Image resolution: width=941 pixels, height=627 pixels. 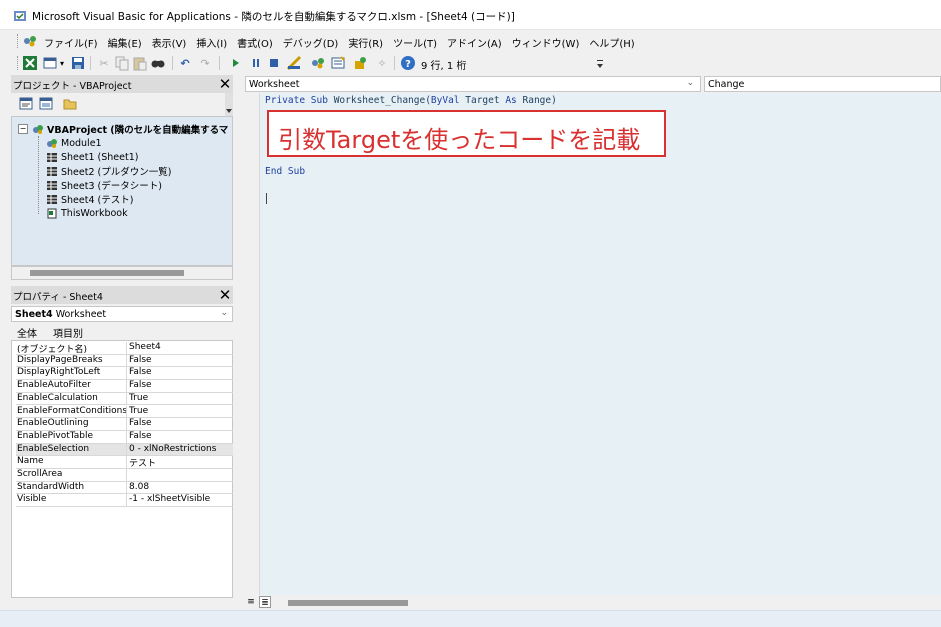 What do you see at coordinates (251, 602) in the screenshot?
I see `procedure-view-icon: ≡` at bounding box center [251, 602].